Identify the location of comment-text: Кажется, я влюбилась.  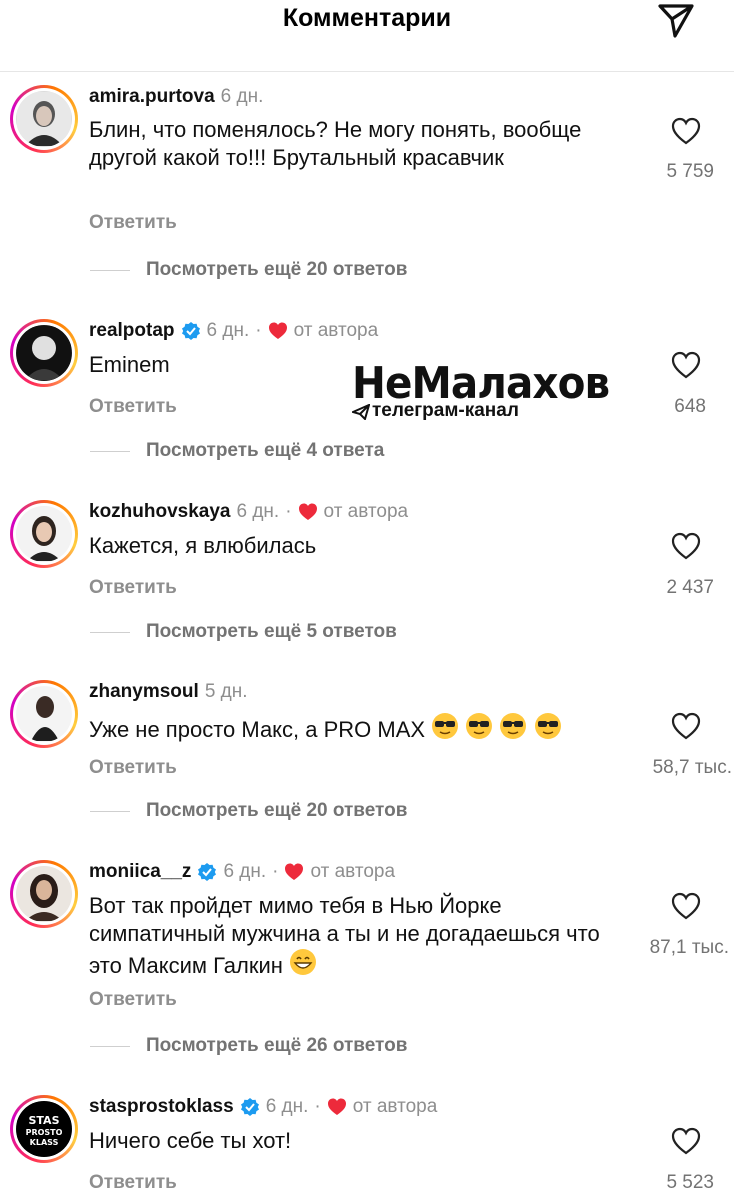
(203, 545).